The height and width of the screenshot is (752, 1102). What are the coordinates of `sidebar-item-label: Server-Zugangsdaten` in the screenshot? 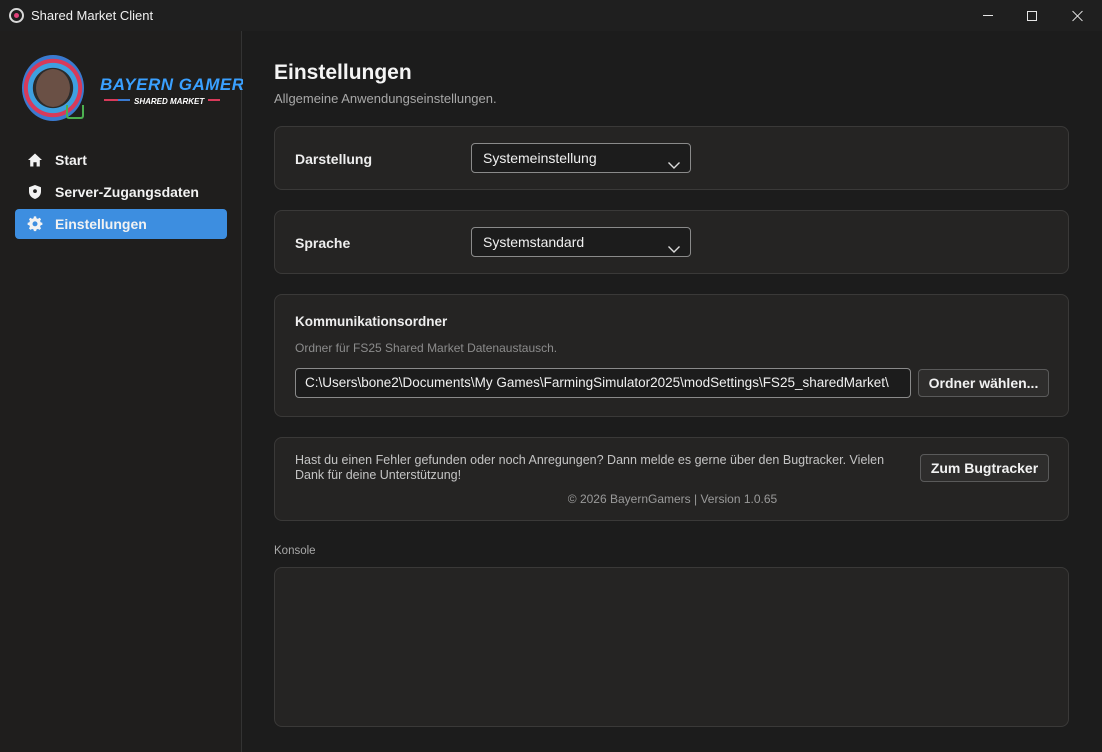 It's located at (127, 192).